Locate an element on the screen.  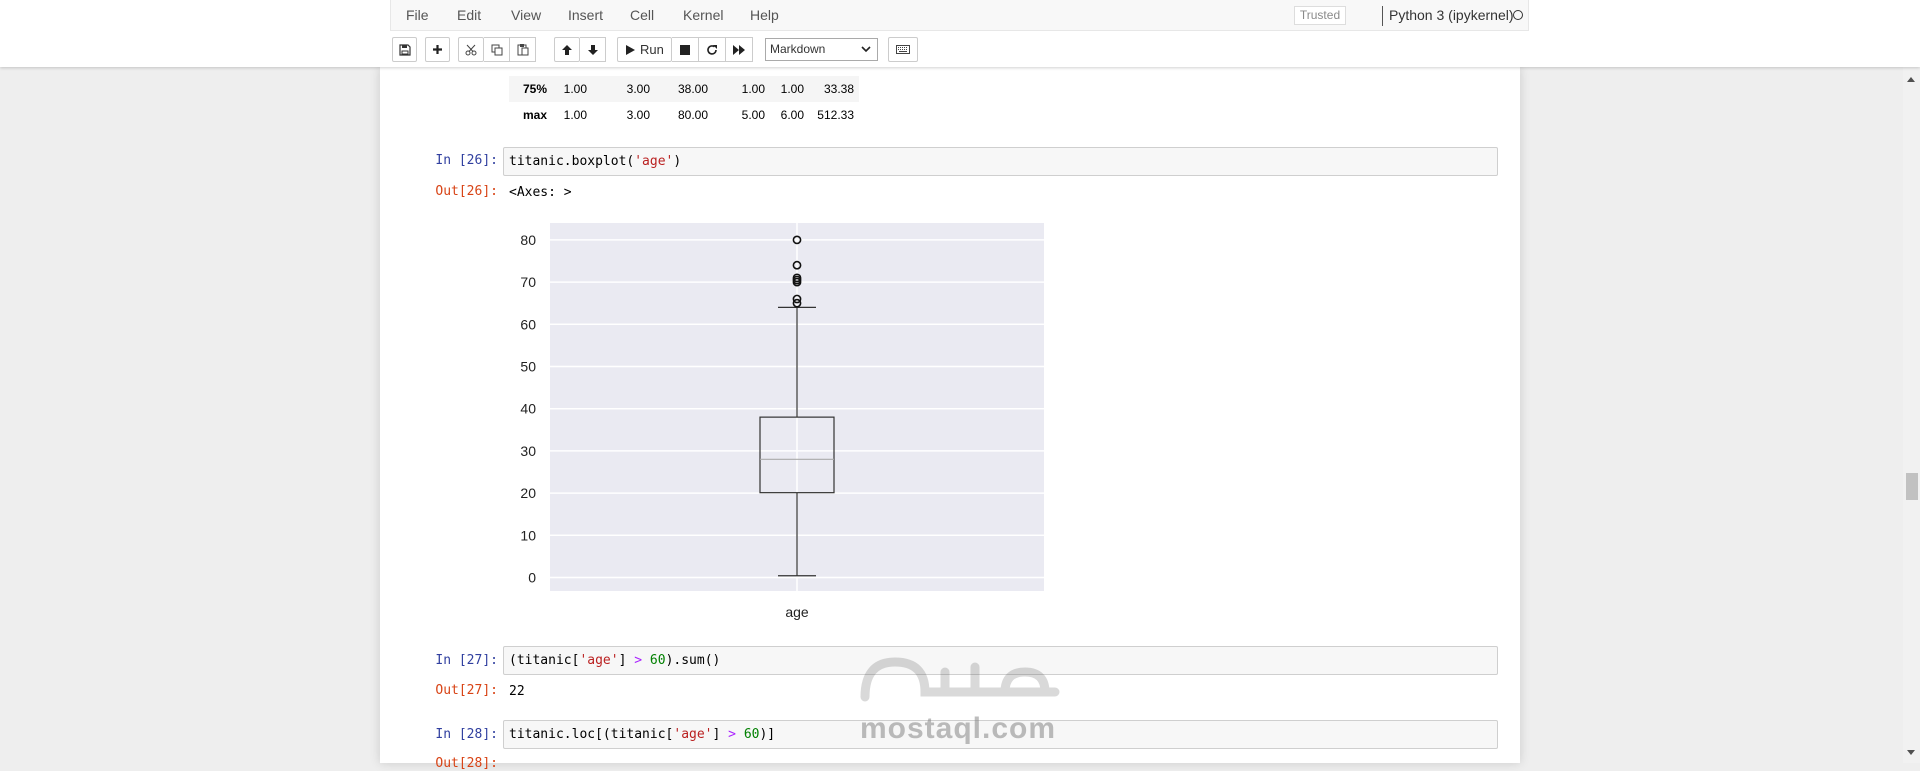
play-icon is located at coordinates (630, 49).